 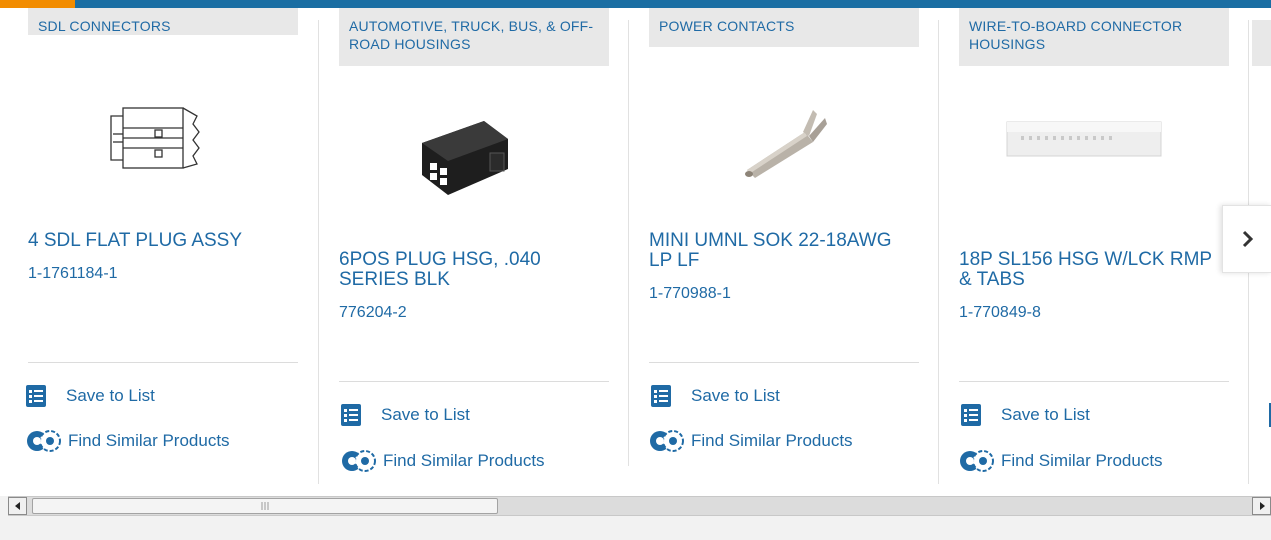 What do you see at coordinates (373, 313) in the screenshot?
I see `part-number-link: 776204-2` at bounding box center [373, 313].